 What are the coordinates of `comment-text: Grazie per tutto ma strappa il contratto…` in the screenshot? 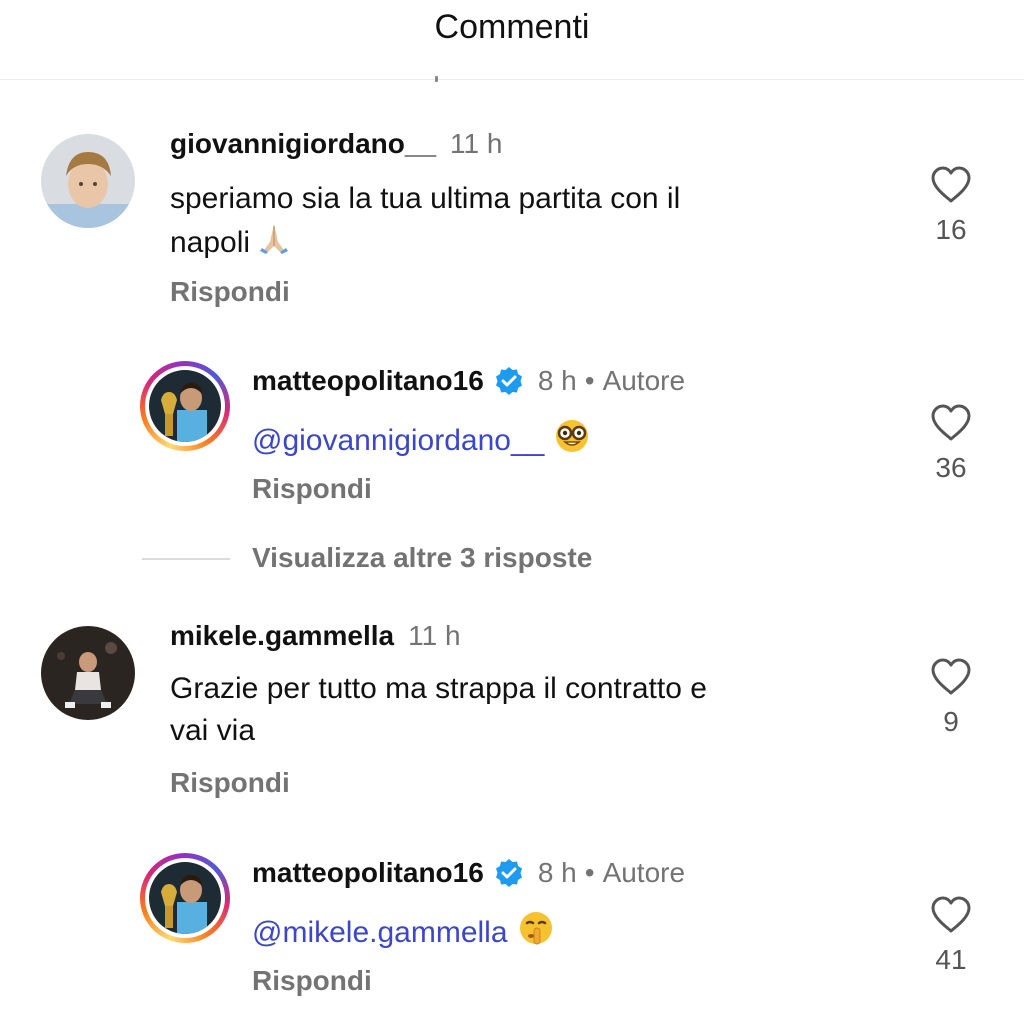 It's located at (438, 709).